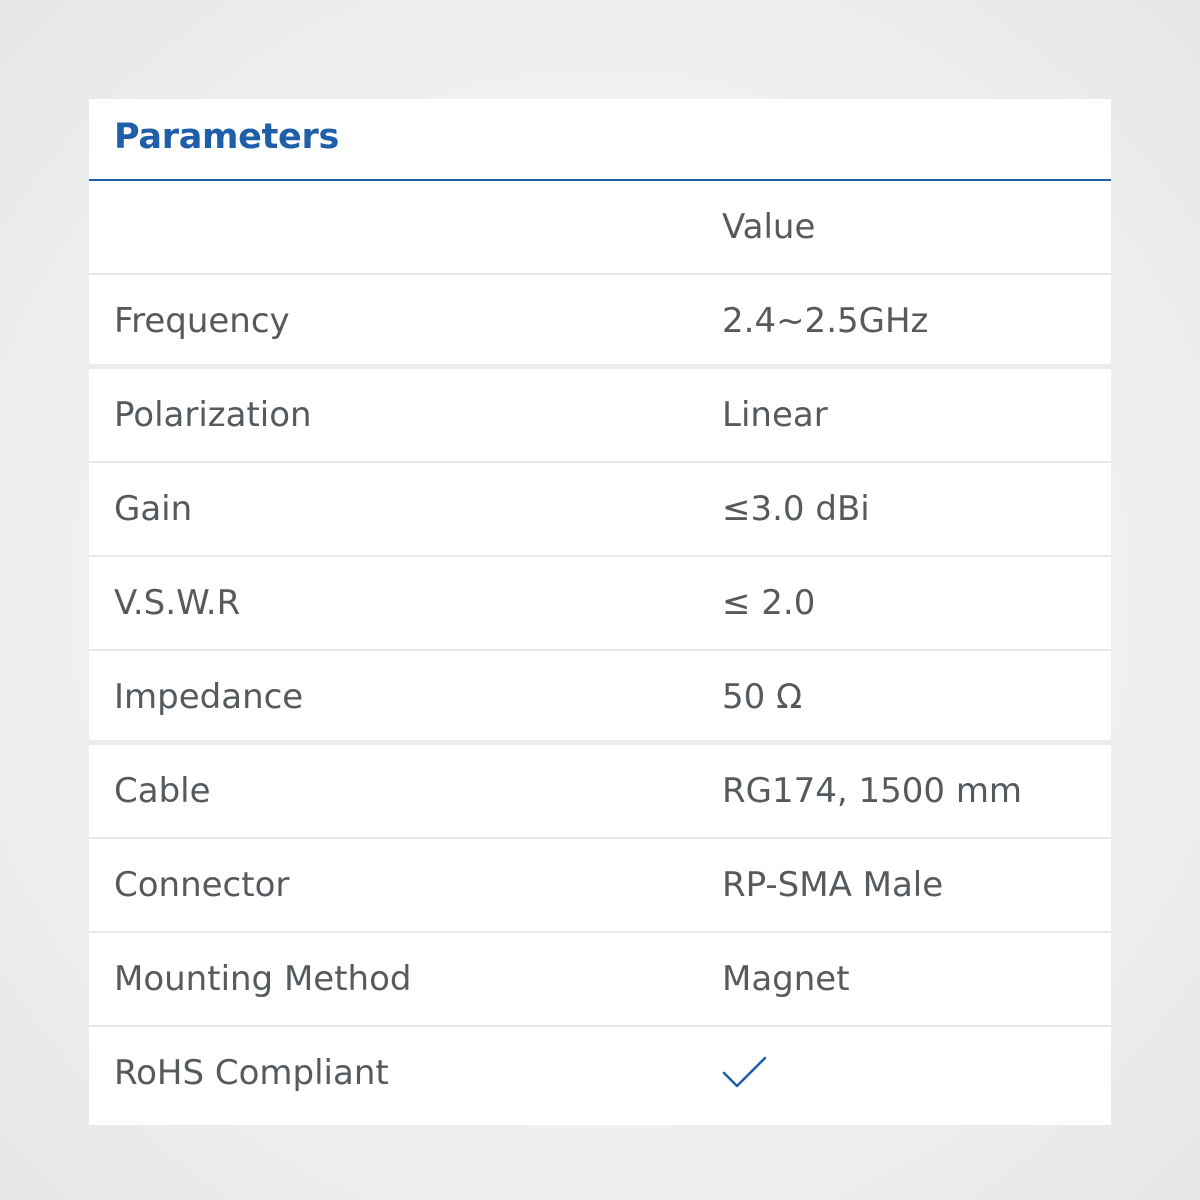 The image size is (1200, 1200). I want to click on param-value: ≤ 2.0, so click(769, 603).